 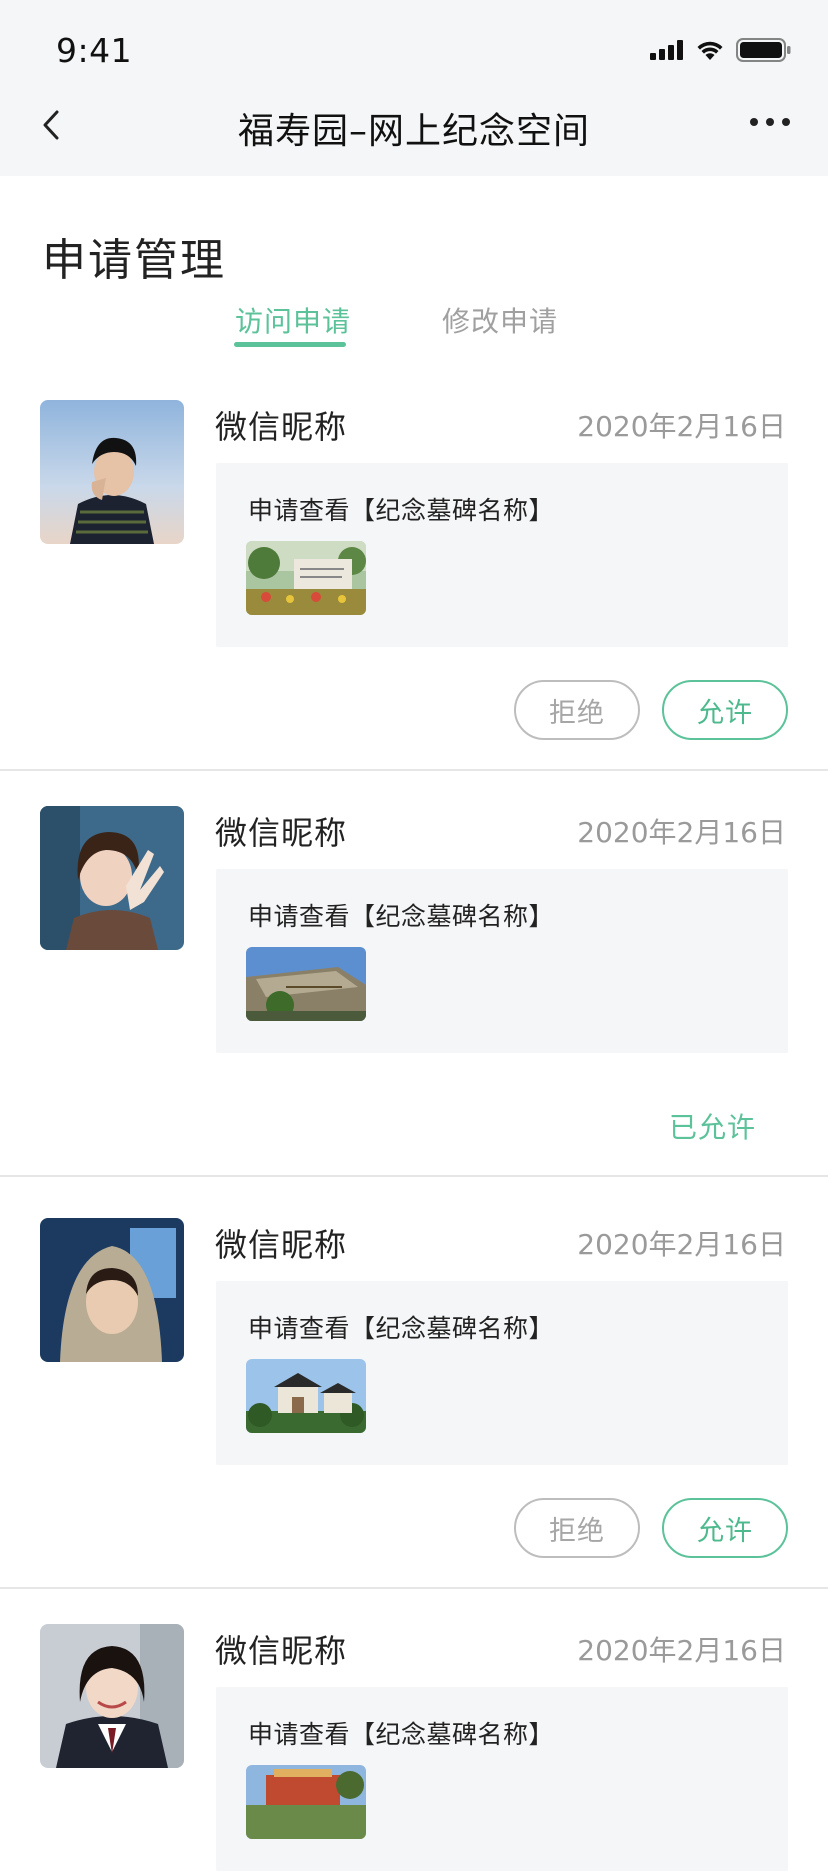 I want to click on status-time: 9:41, so click(x=94, y=50).